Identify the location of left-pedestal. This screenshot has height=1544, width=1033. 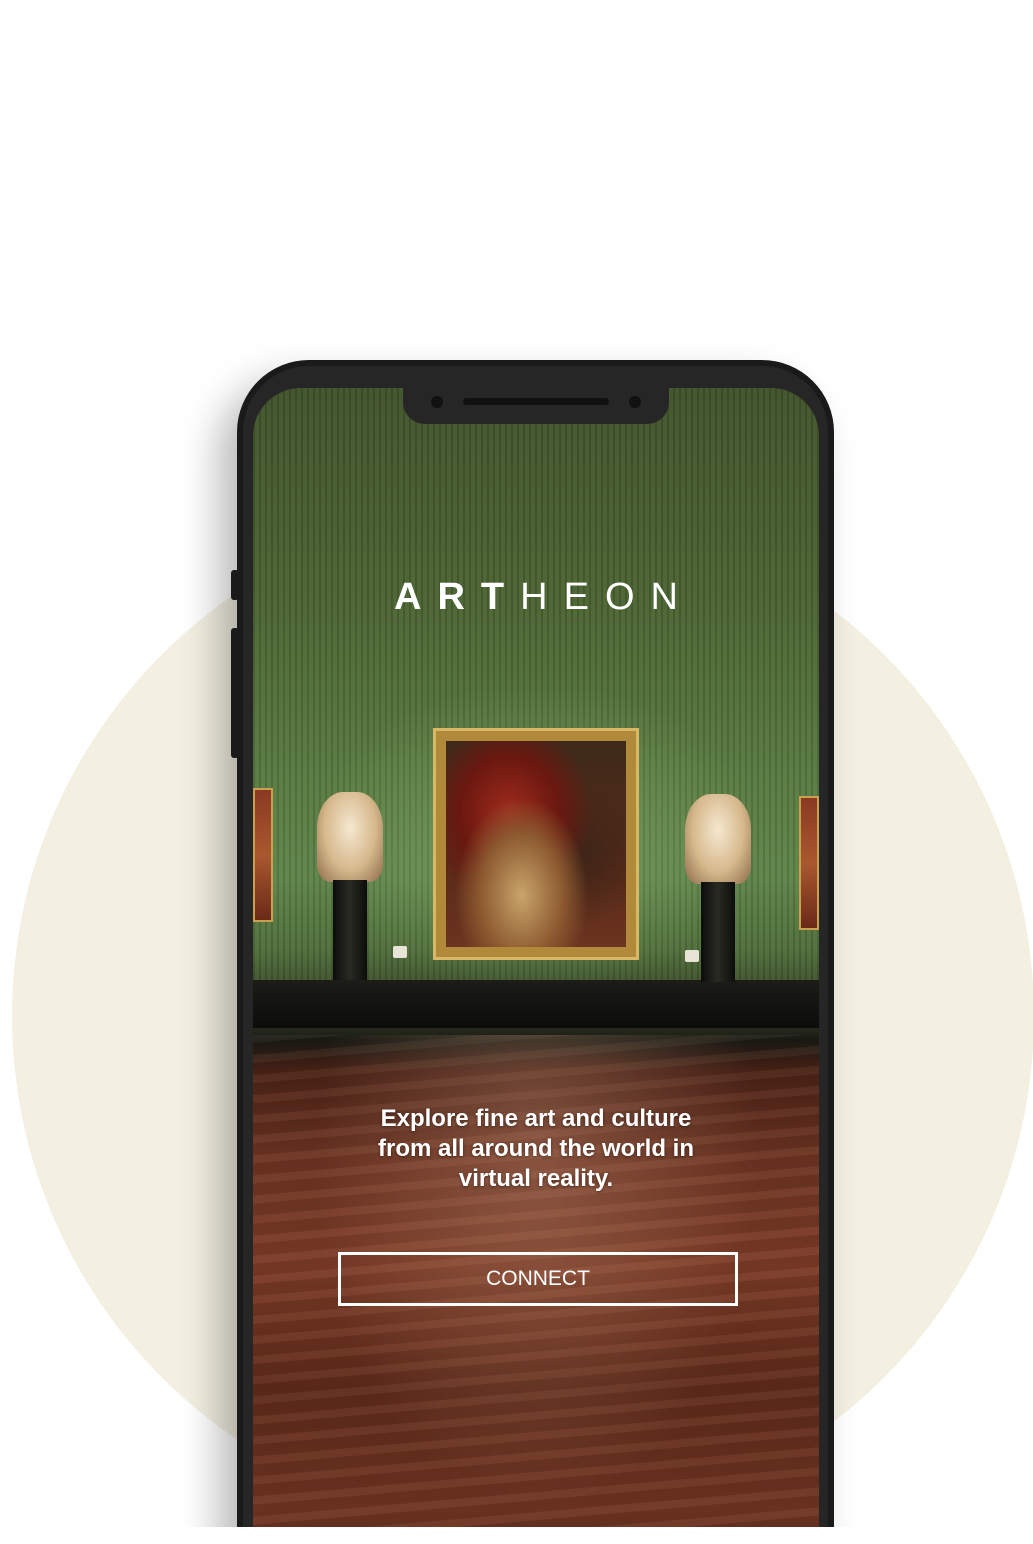
(350, 930).